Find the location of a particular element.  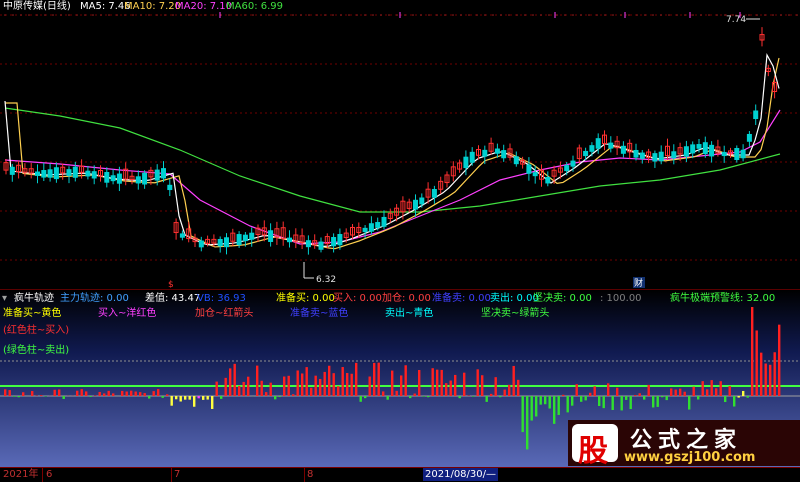

logo-badge: 股 is located at coordinates (595, 443).